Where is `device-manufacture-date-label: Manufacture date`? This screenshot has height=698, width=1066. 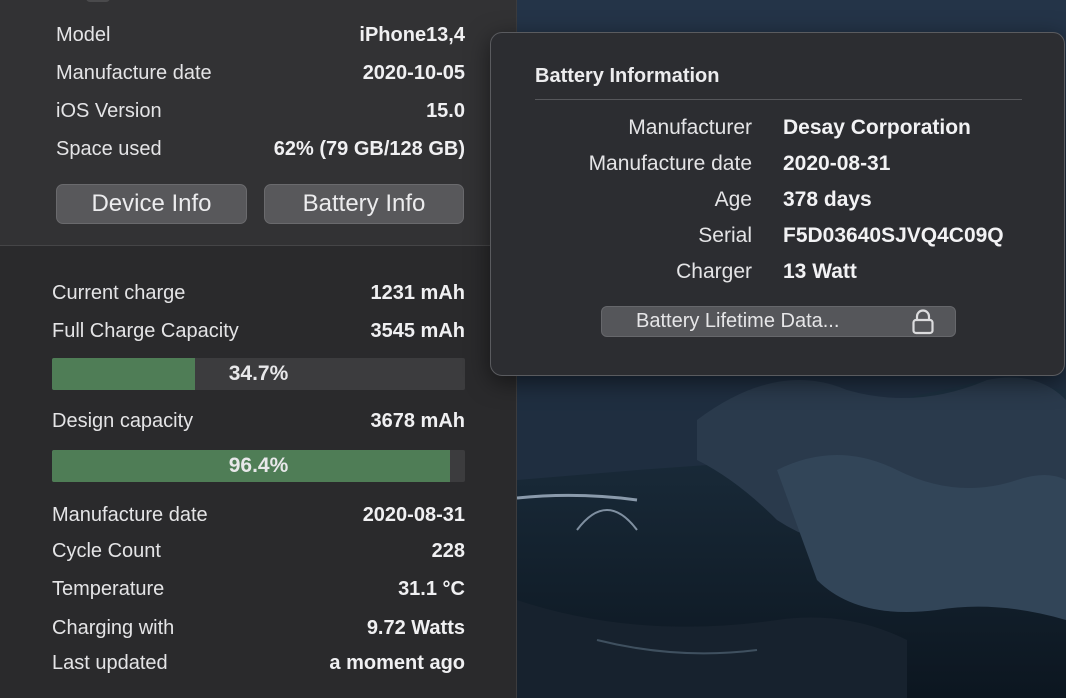 device-manufacture-date-label: Manufacture date is located at coordinates (134, 73).